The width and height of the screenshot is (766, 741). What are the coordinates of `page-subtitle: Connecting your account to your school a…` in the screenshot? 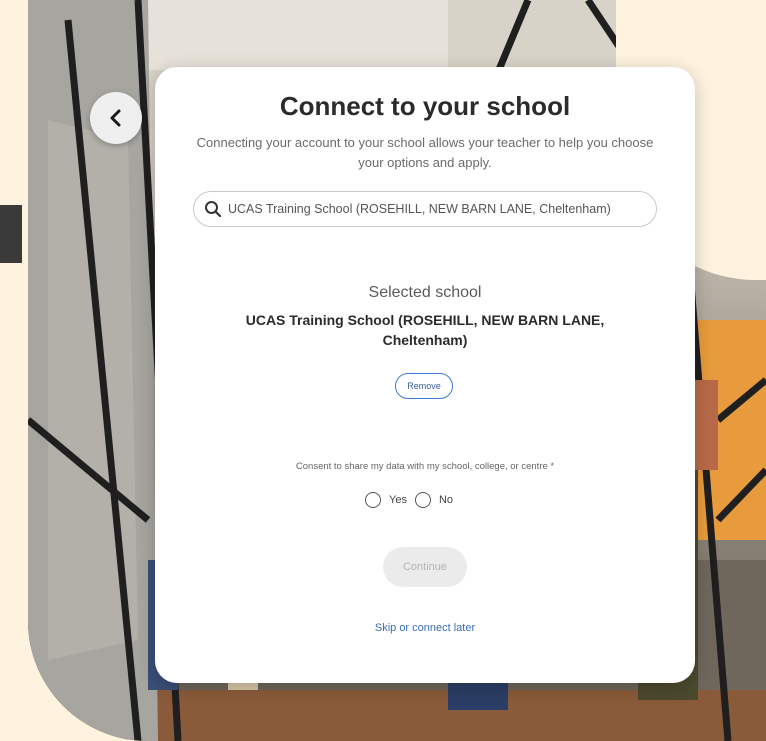 It's located at (425, 152).